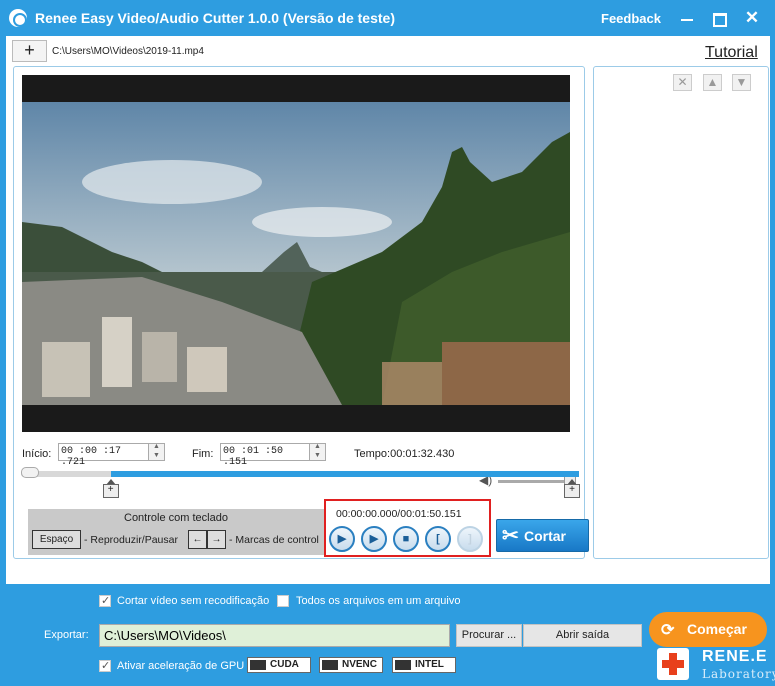 The height and width of the screenshot is (686, 775). What do you see at coordinates (735, 656) in the screenshot?
I see `rene-logo-name: RENE.E` at bounding box center [735, 656].